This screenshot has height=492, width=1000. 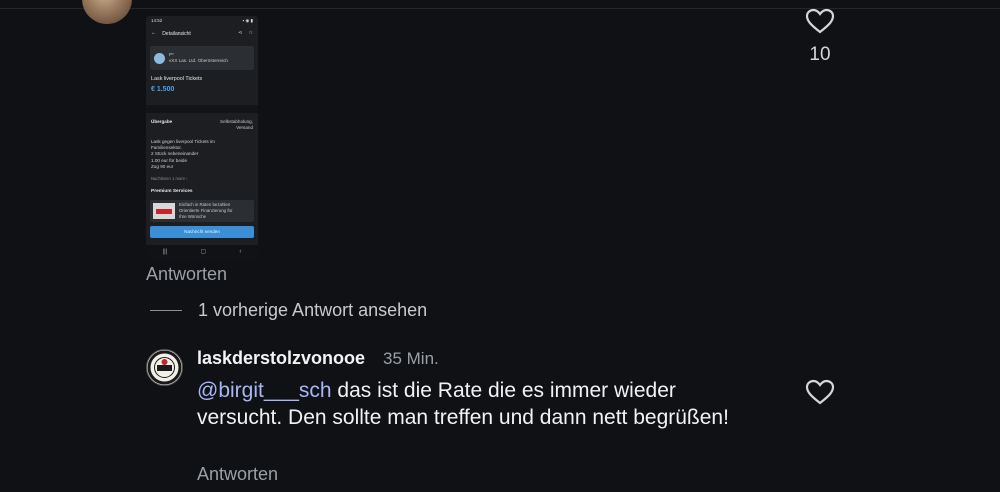 I want to click on system-nav-bar: ||| ▢ ‹, so click(x=202, y=252).